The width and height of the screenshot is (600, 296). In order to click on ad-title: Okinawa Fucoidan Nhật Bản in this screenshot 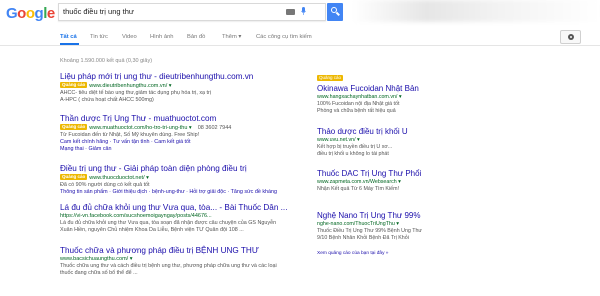, I will do `click(417, 89)`.